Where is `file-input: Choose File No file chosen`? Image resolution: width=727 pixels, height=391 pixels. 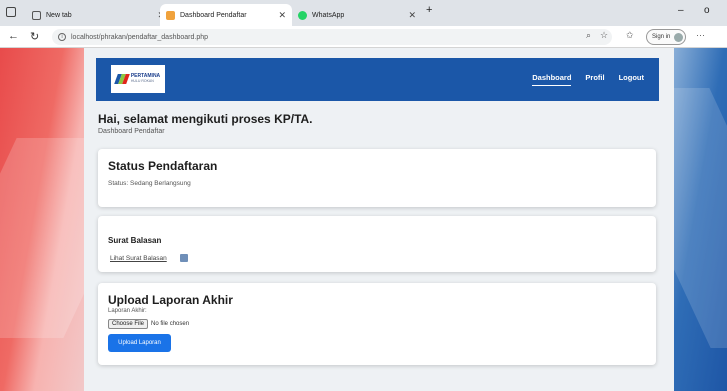
file-input: Choose File No file chosen is located at coordinates (148, 324).